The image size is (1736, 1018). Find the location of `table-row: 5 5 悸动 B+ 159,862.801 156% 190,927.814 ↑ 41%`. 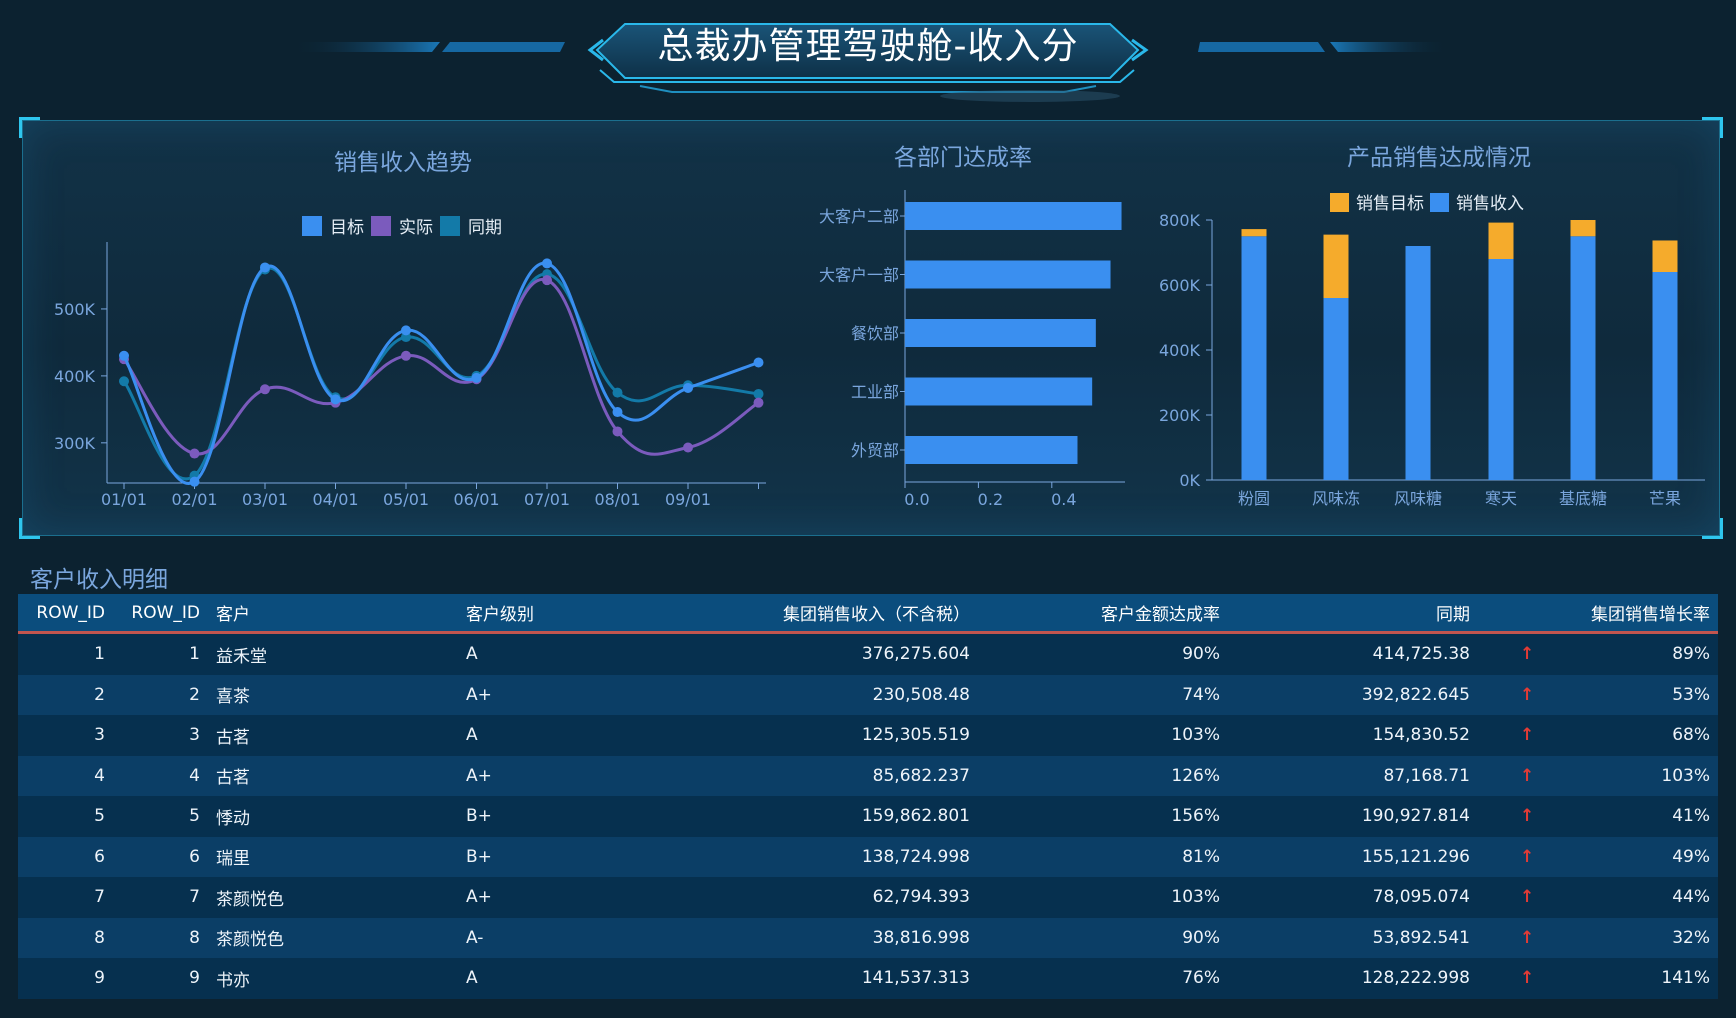

table-row: 5 5 悸动 B+ 159,862.801 156% 190,927.814 ↑ 41% is located at coordinates (868, 816).